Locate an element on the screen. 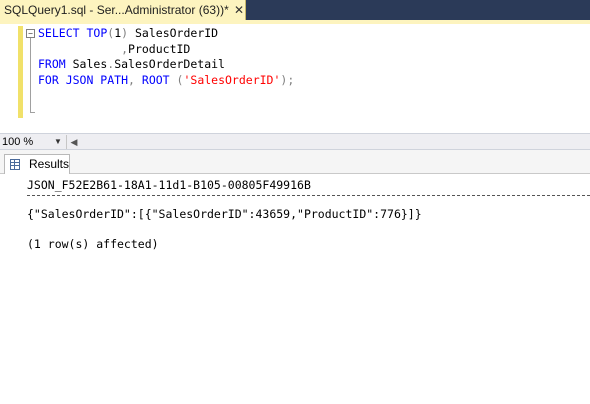  zoom-bar: 100 % ▼ ◀ is located at coordinates (295, 141).